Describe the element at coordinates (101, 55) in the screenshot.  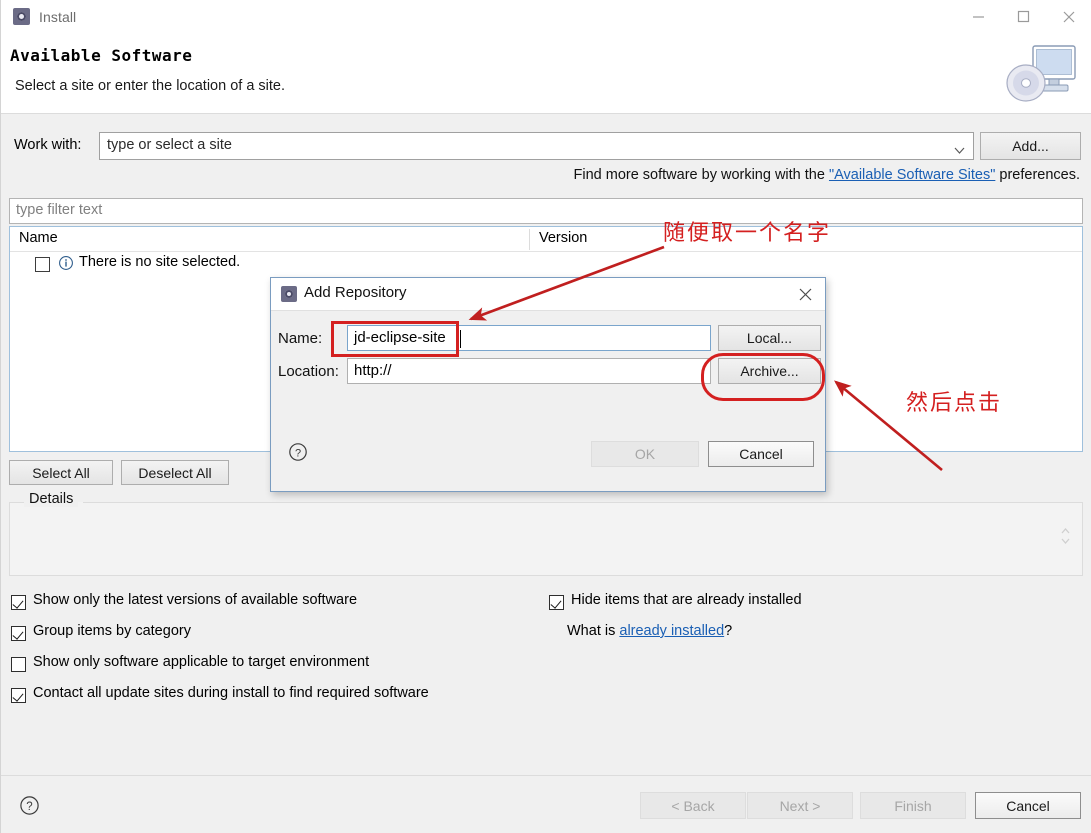
I see `page-title: Available Software` at that location.